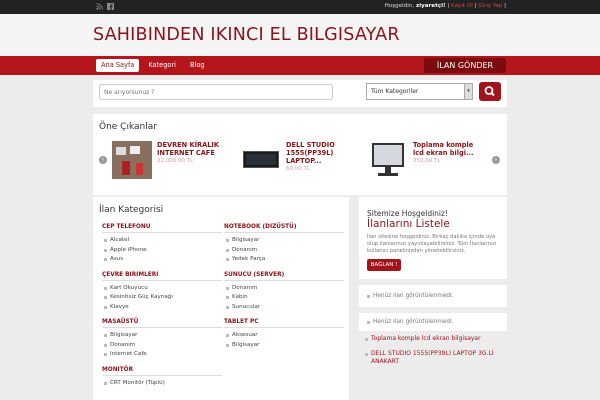 The height and width of the screenshot is (400, 600). I want to click on category-item: Aksesuar, so click(284, 336).